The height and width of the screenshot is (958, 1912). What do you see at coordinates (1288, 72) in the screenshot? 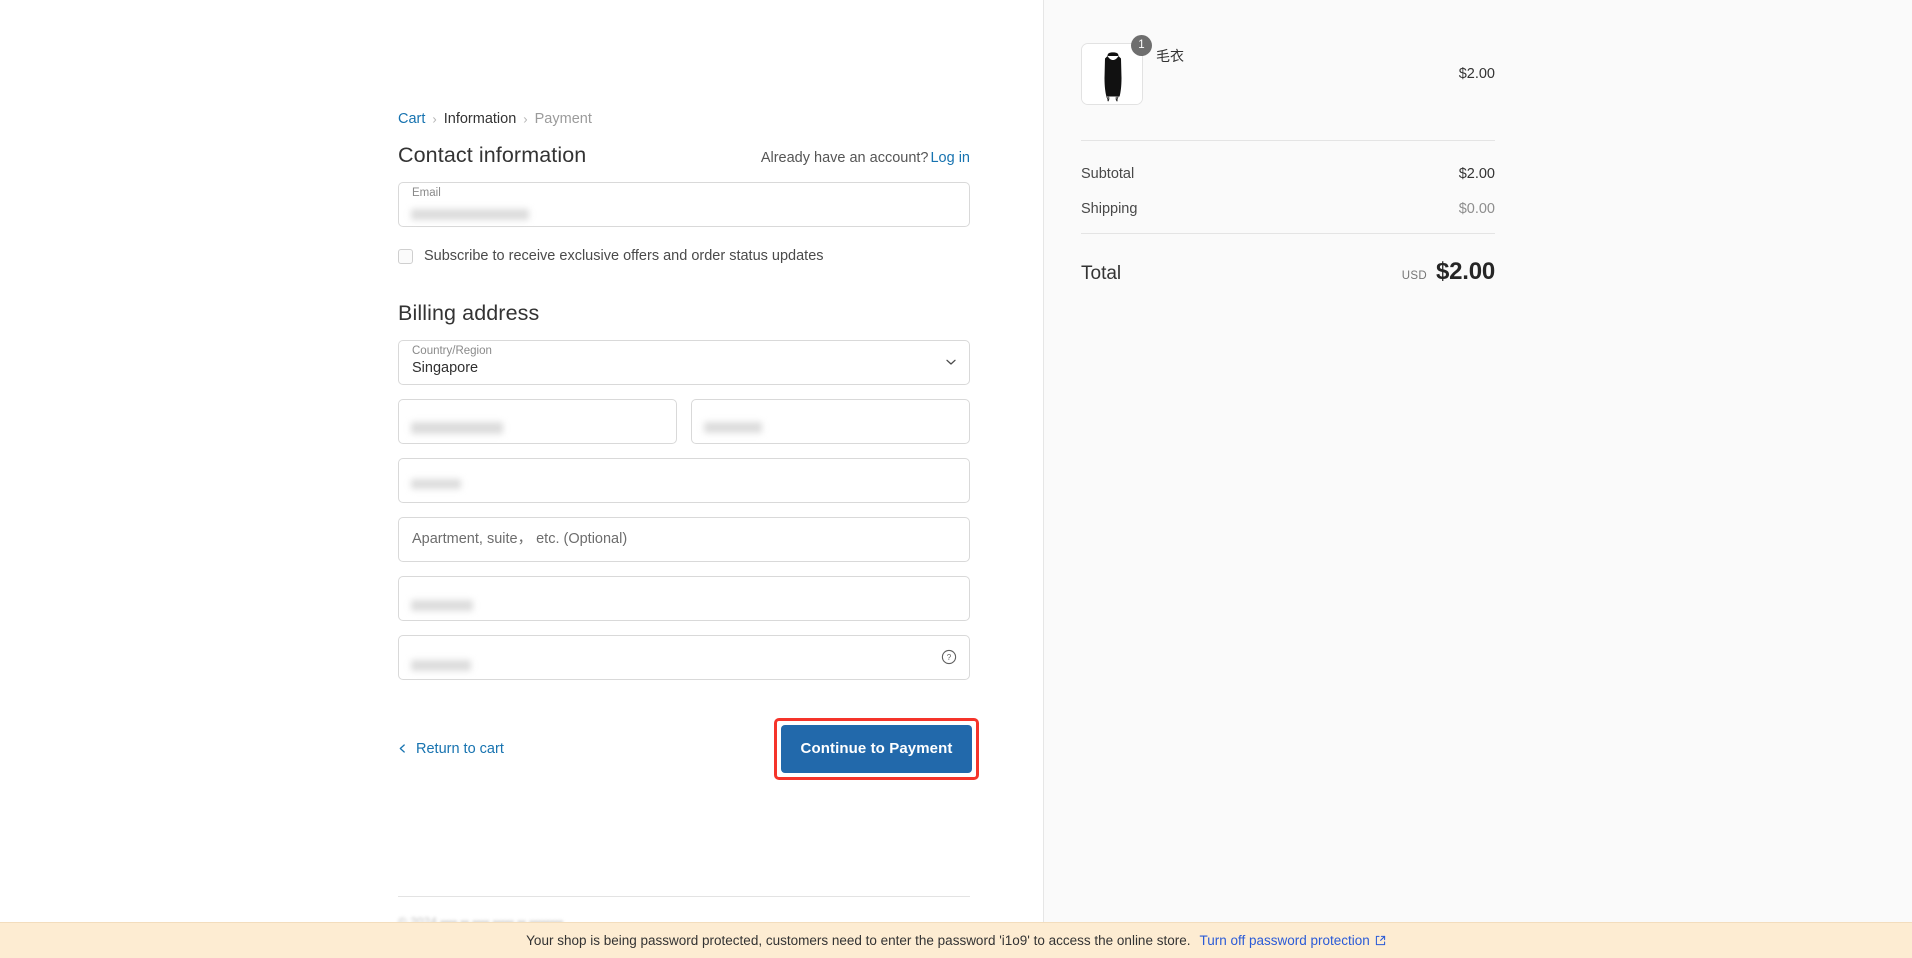
I see `line-item: 1 毛衣 $2.00` at bounding box center [1288, 72].